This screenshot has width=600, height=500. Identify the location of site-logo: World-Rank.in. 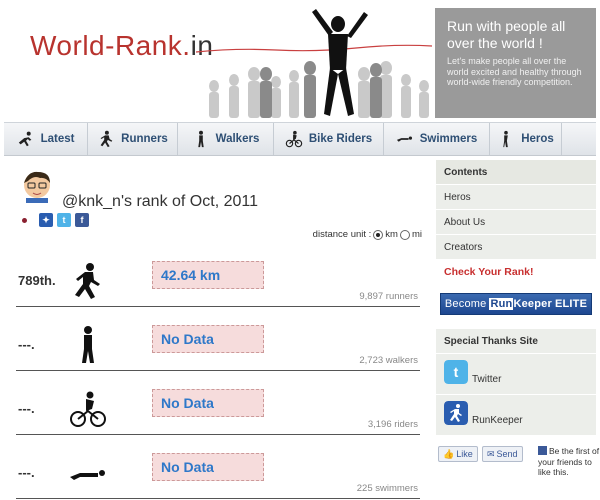
(121, 46).